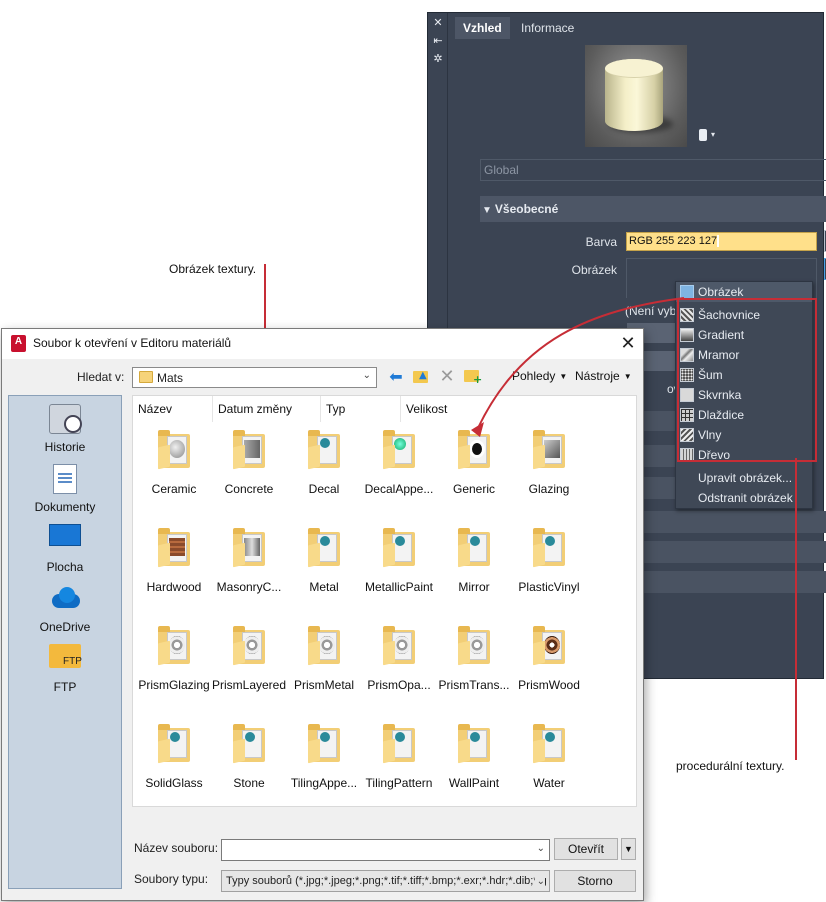 This screenshot has width=826, height=902. What do you see at coordinates (549, 478) in the screenshot?
I see `file-item: Glazing` at bounding box center [549, 478].